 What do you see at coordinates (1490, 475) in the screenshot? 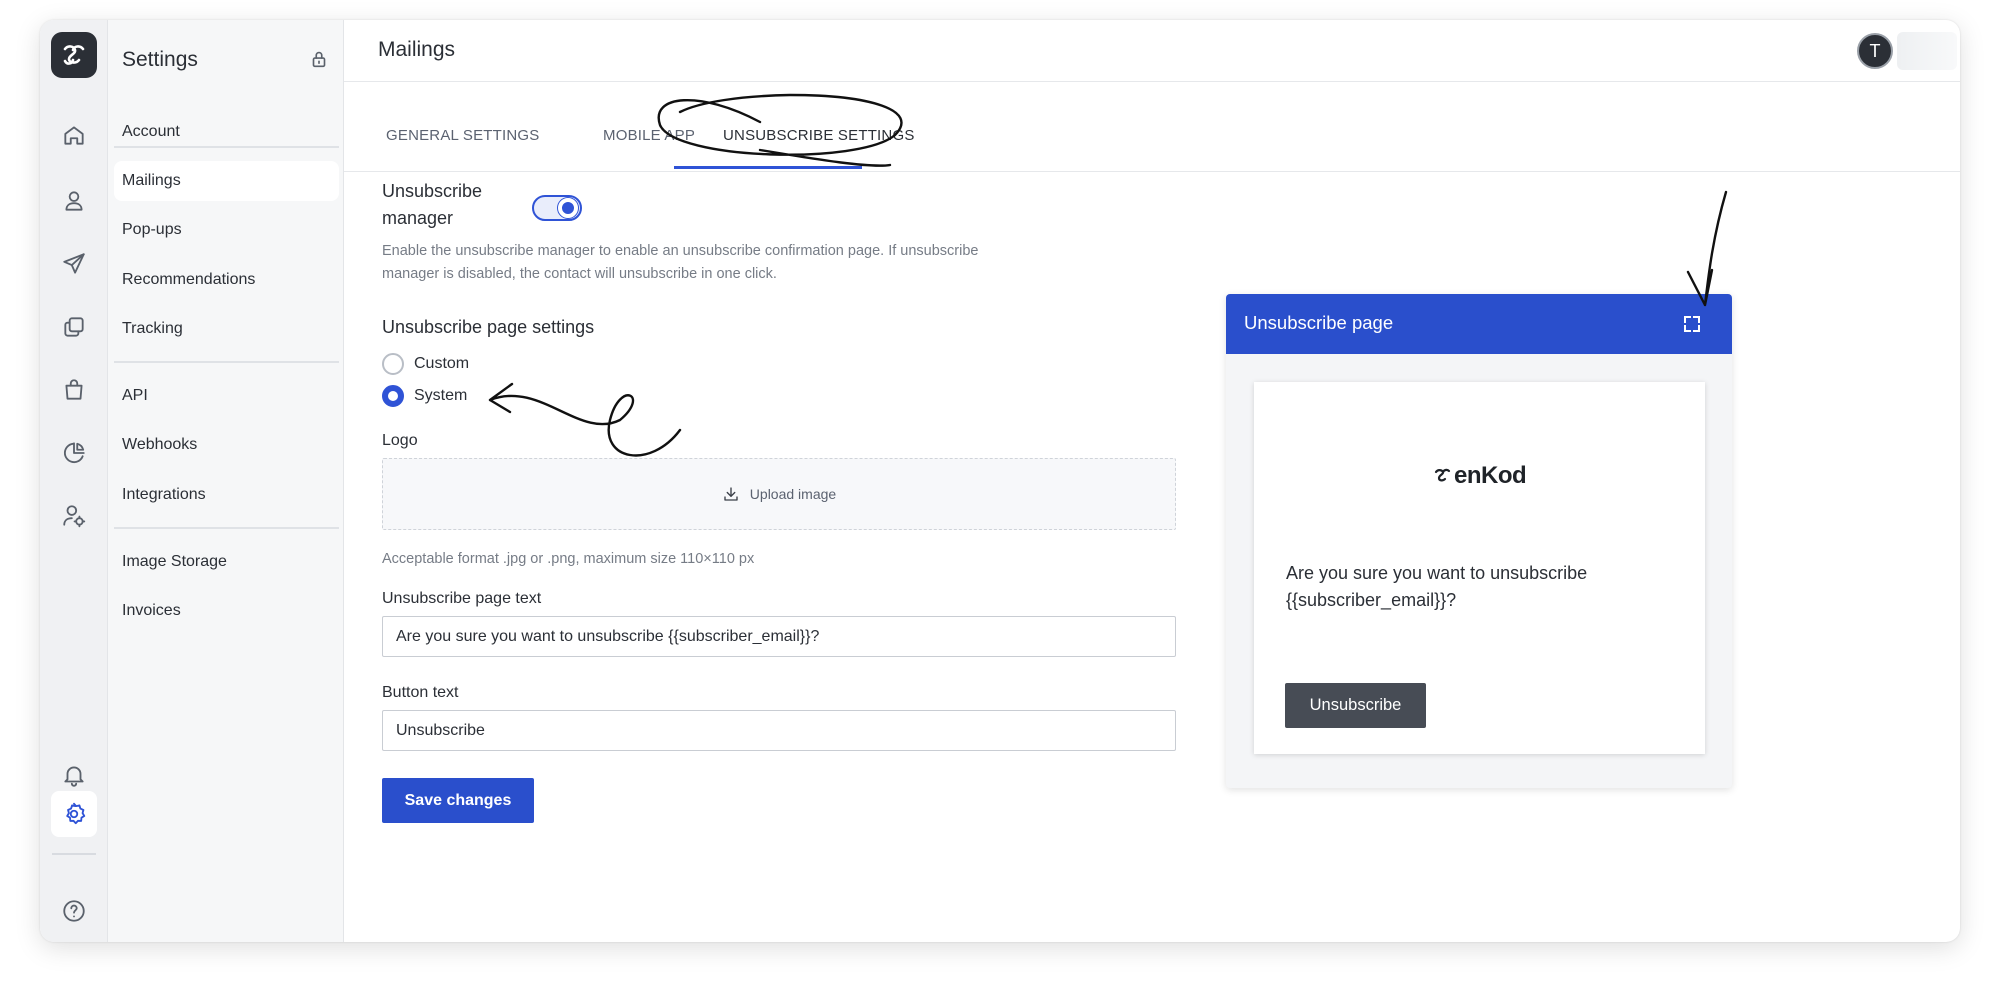
I see `brand-name: enKod` at bounding box center [1490, 475].